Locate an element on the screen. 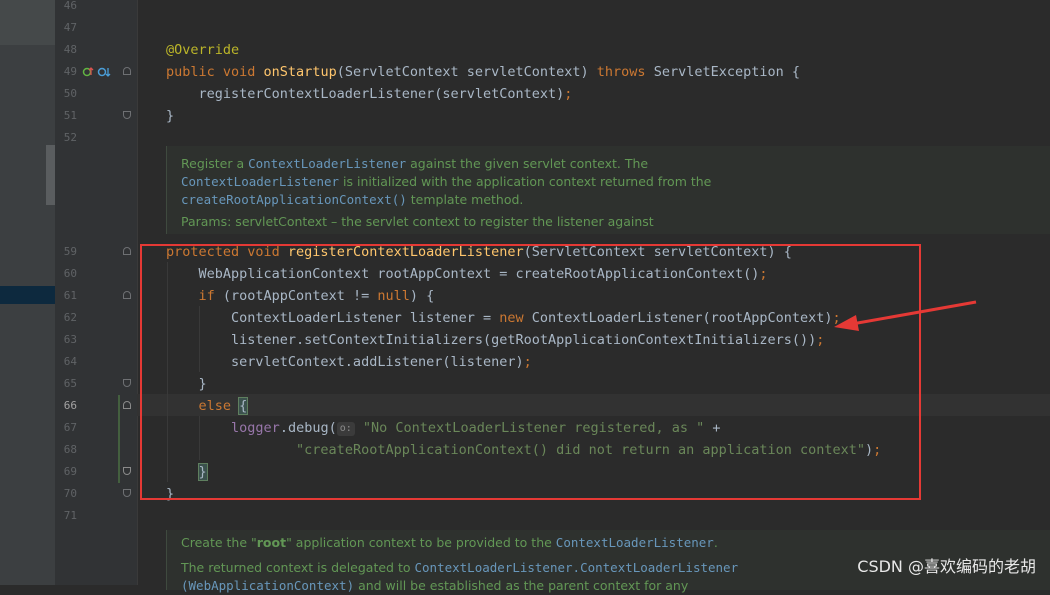 This screenshot has width=1050, height=595. code-text: ServletException { is located at coordinates (723, 72).